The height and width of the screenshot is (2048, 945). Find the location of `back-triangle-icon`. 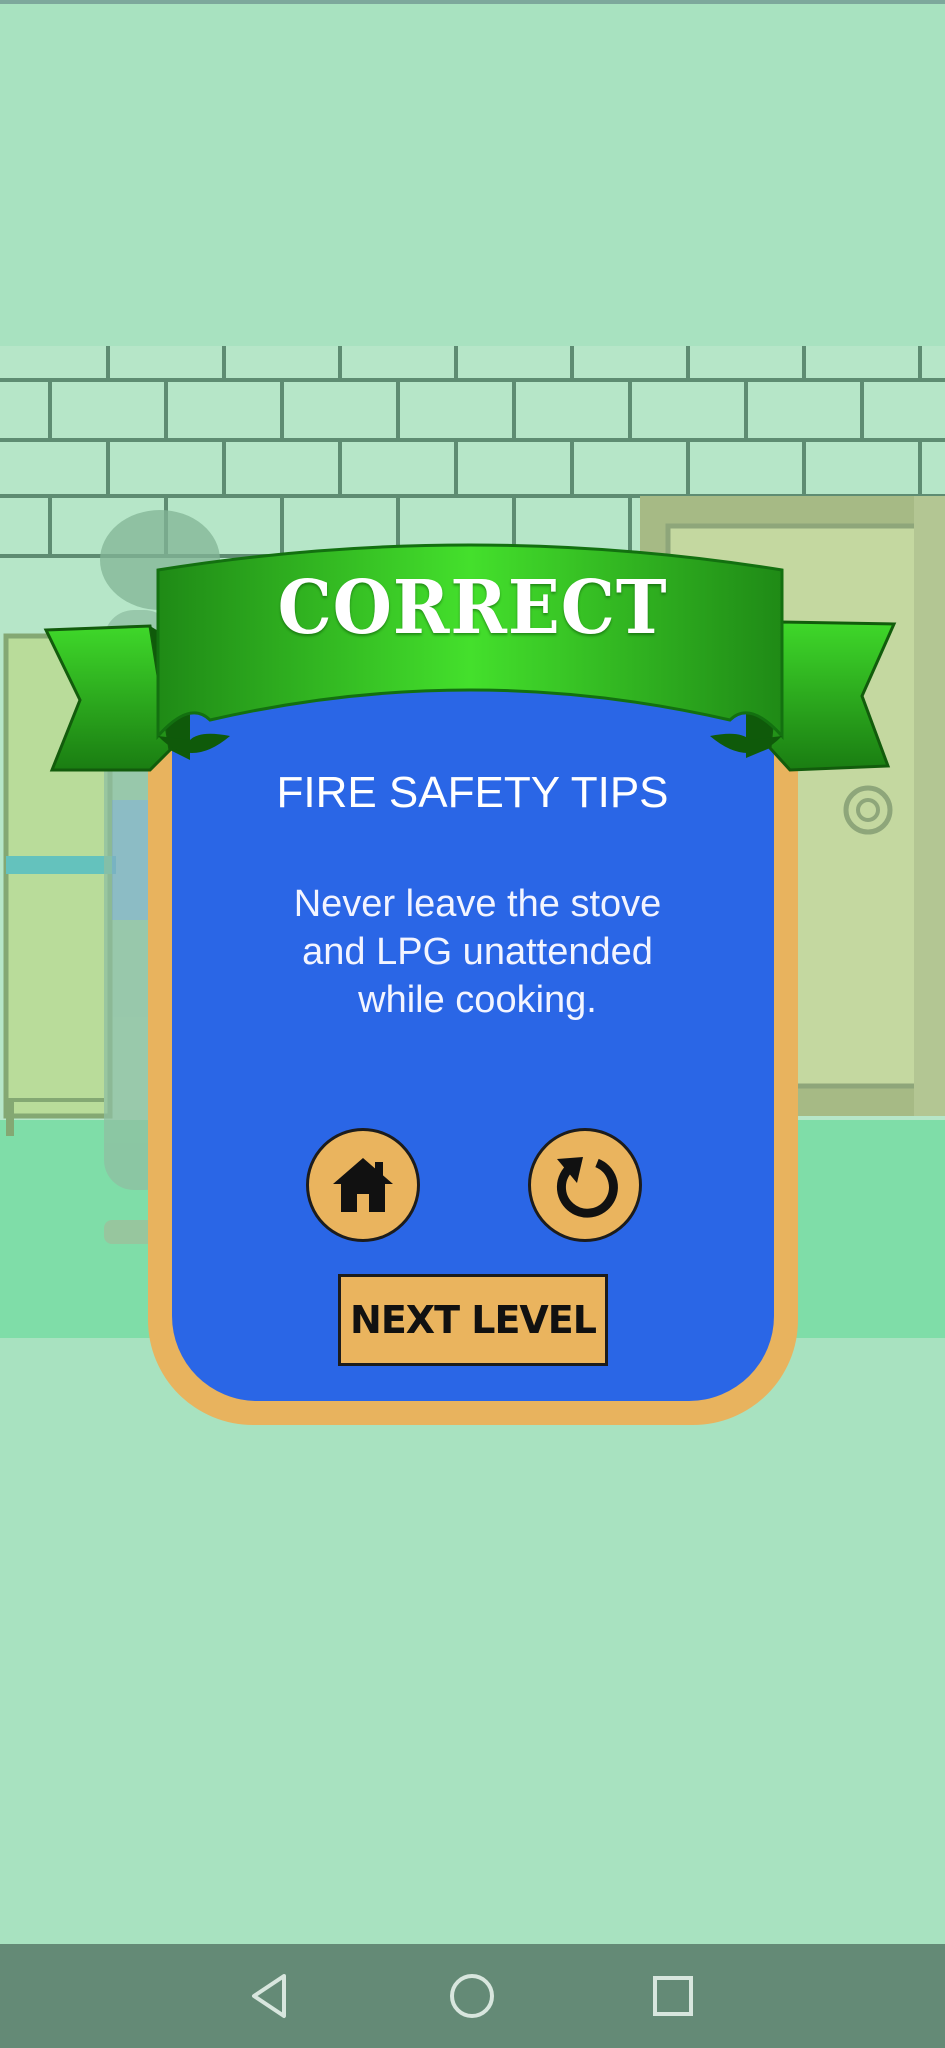

back-triangle-icon is located at coordinates (270, 1996).